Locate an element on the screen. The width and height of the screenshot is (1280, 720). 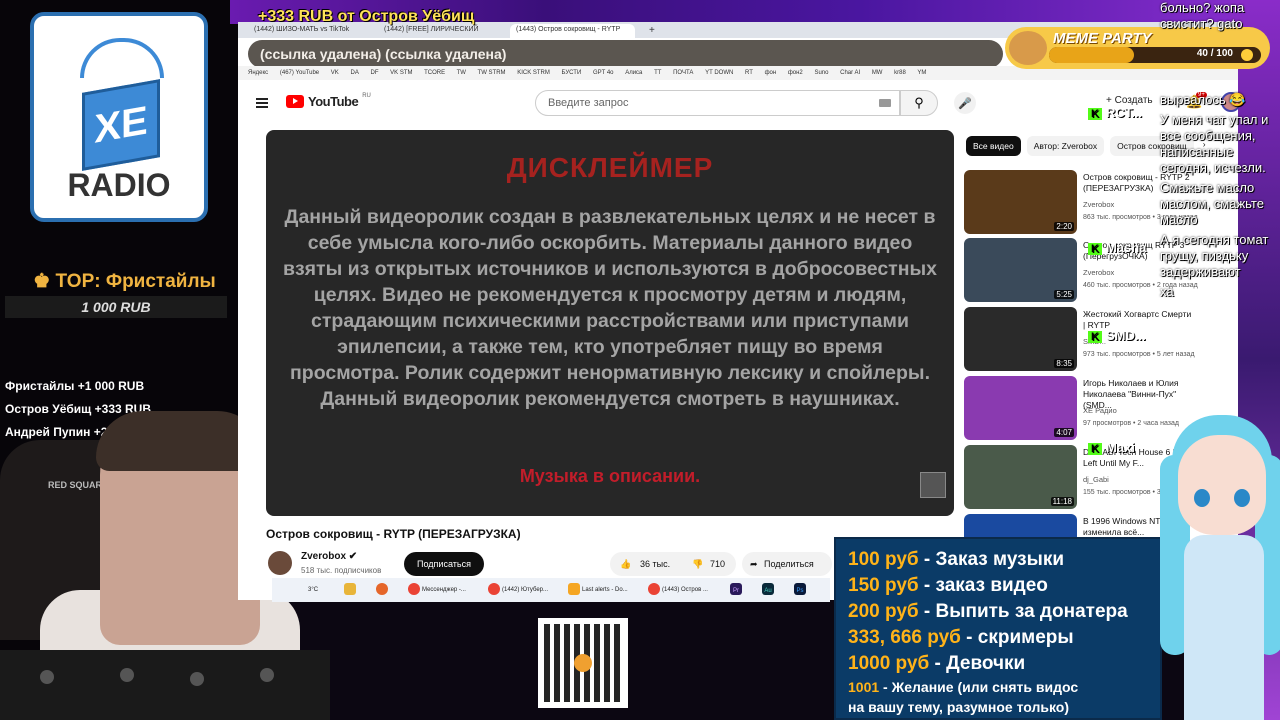
chip-all: Все видео is located at coordinates (993, 146).